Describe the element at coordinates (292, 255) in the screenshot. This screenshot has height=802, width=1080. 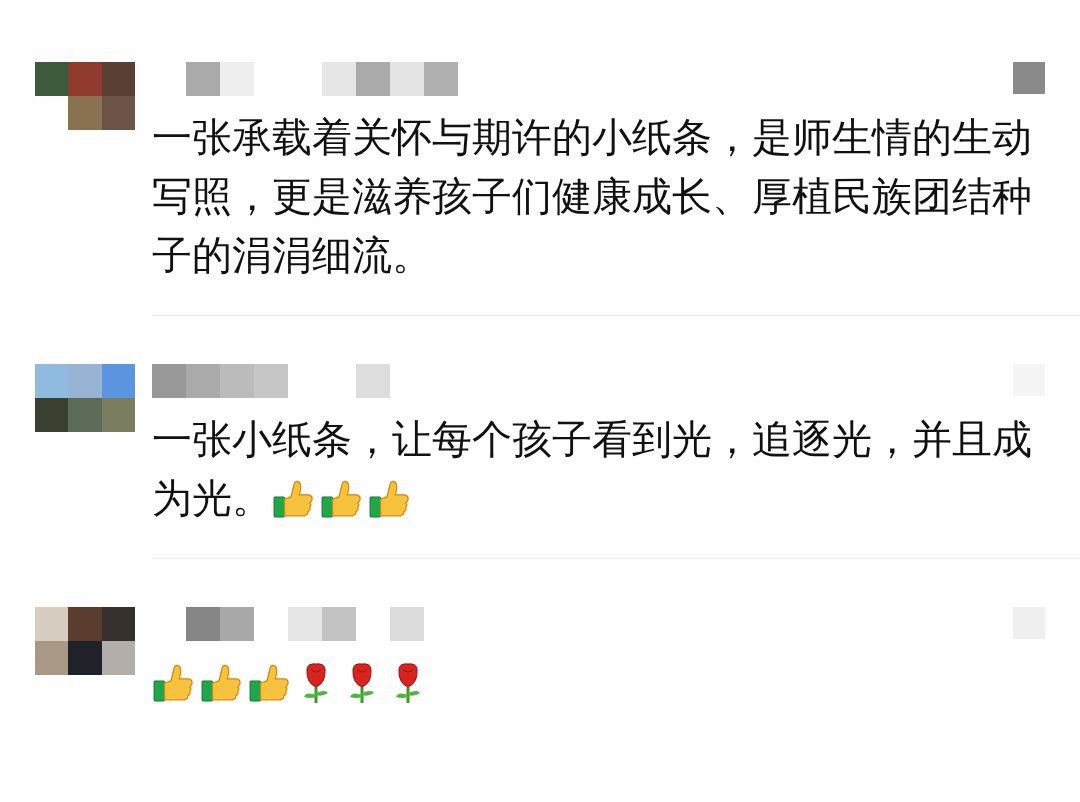
I see `comment-text: 子的涓涓细流。` at that location.